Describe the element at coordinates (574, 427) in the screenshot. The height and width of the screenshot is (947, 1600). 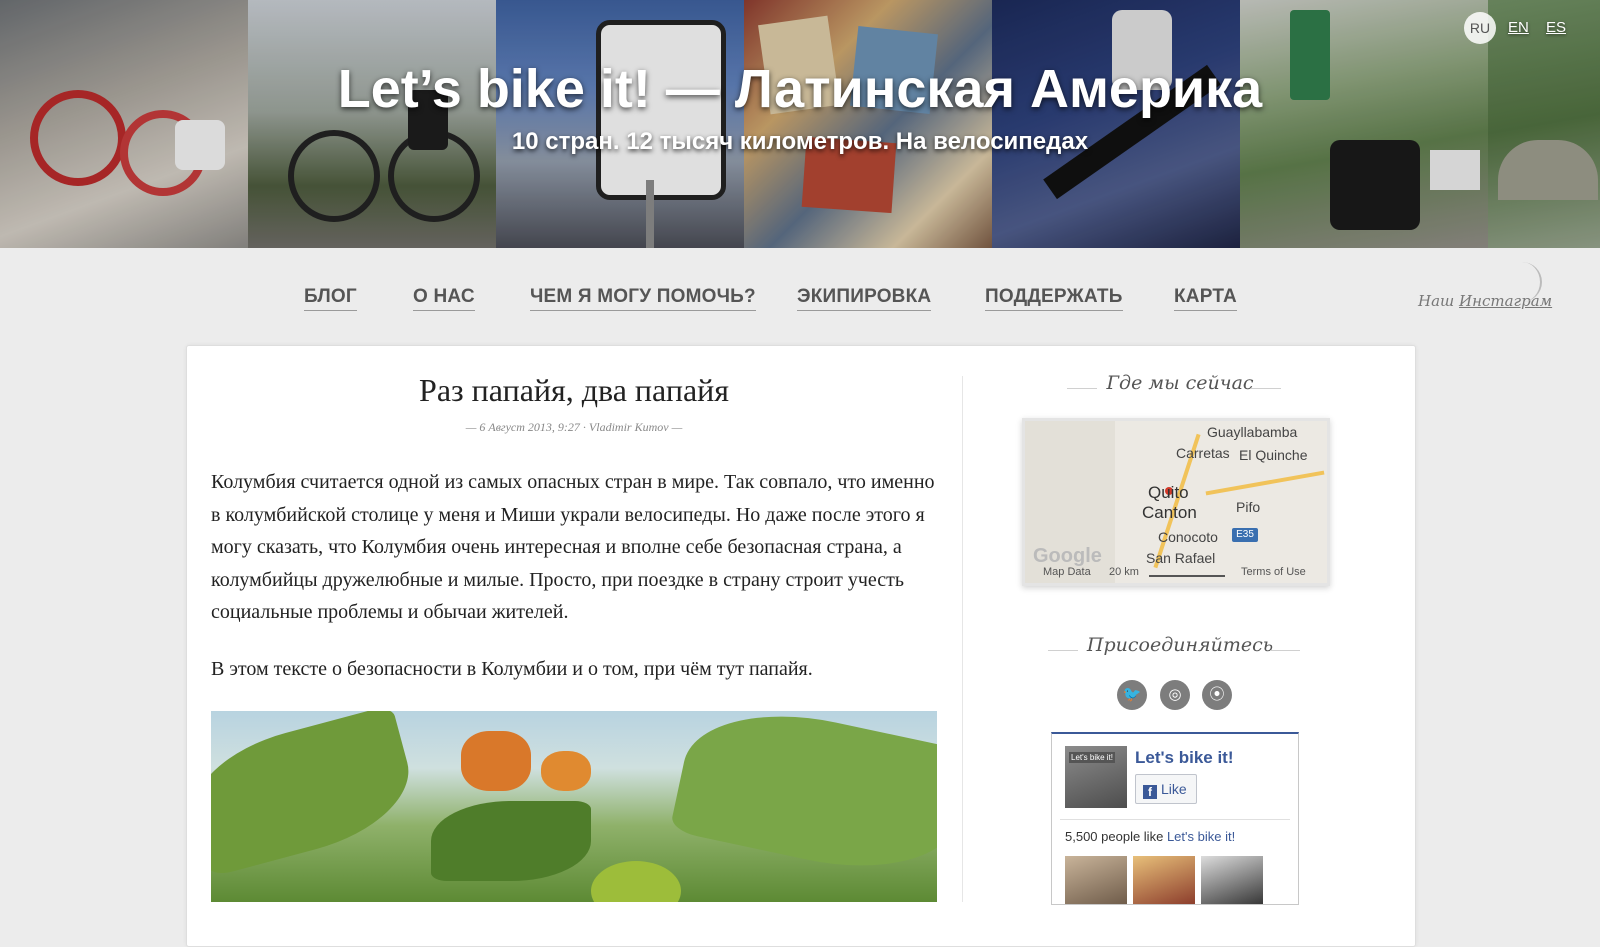
I see `post-meta: — 6 Август 2013, 9:27 · Vladimir Kumov —` at that location.